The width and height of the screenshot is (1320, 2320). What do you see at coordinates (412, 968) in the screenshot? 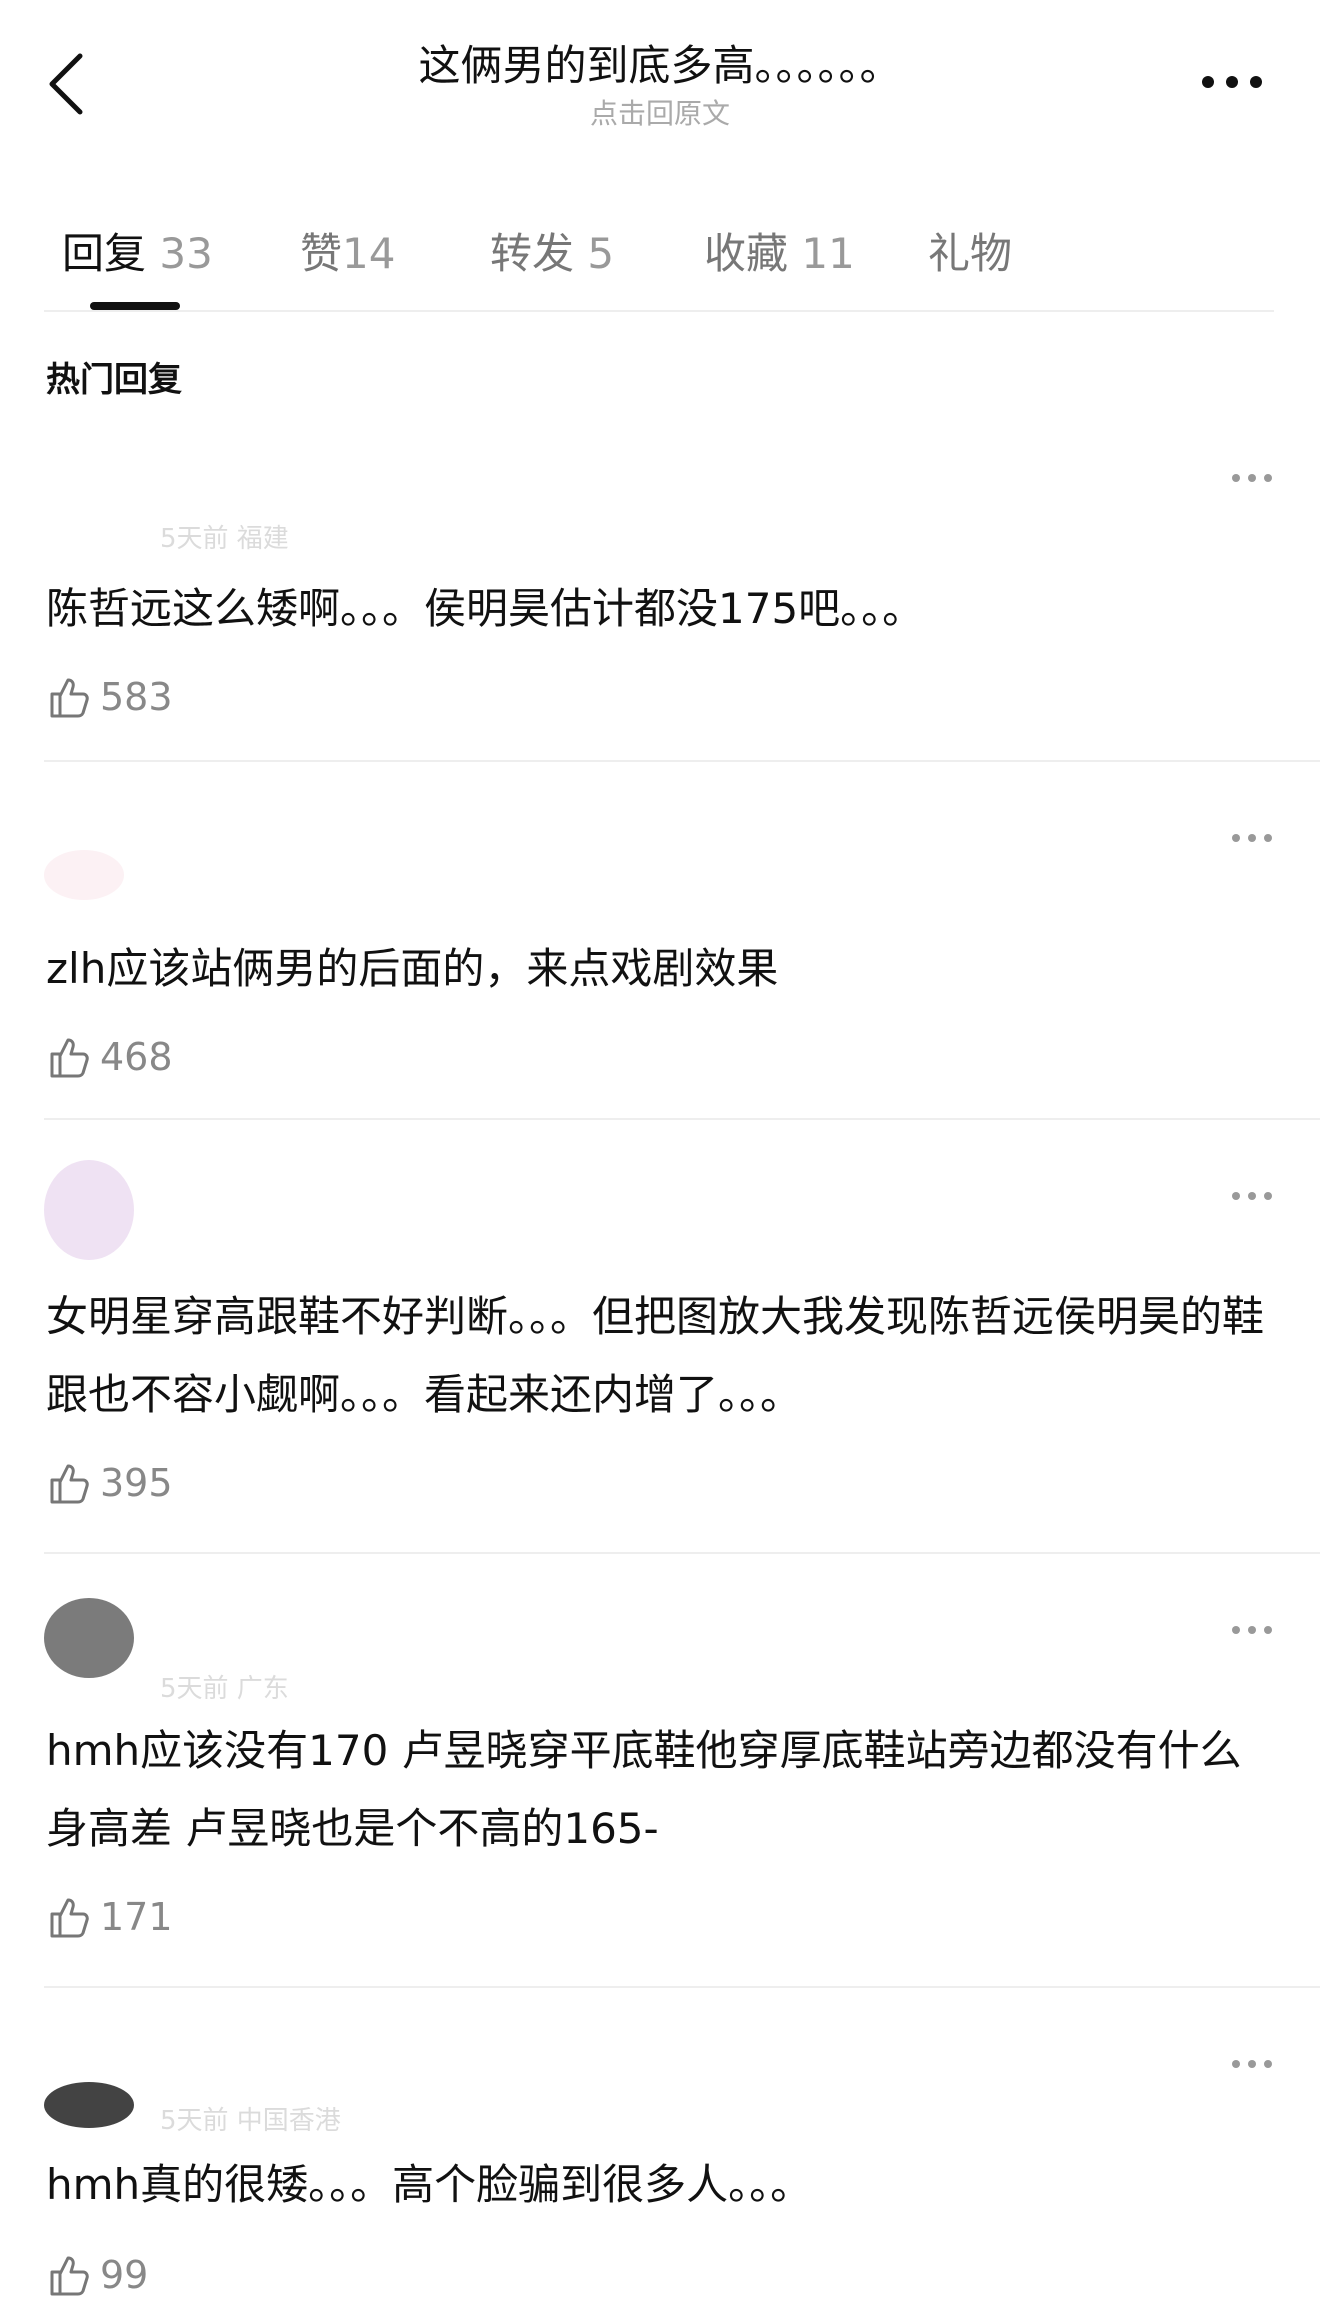
I see `comment-text: zlh应该站俩男的后面的，来点戏剧效果` at bounding box center [412, 968].